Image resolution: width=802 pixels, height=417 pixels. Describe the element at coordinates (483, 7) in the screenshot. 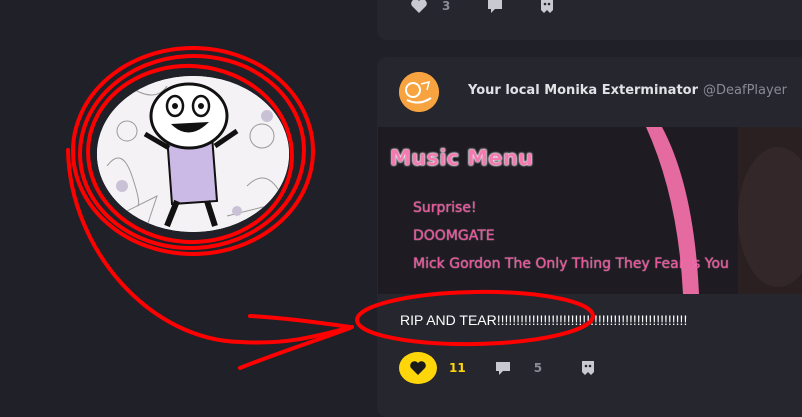

I see `previous-post-actions: 3` at that location.